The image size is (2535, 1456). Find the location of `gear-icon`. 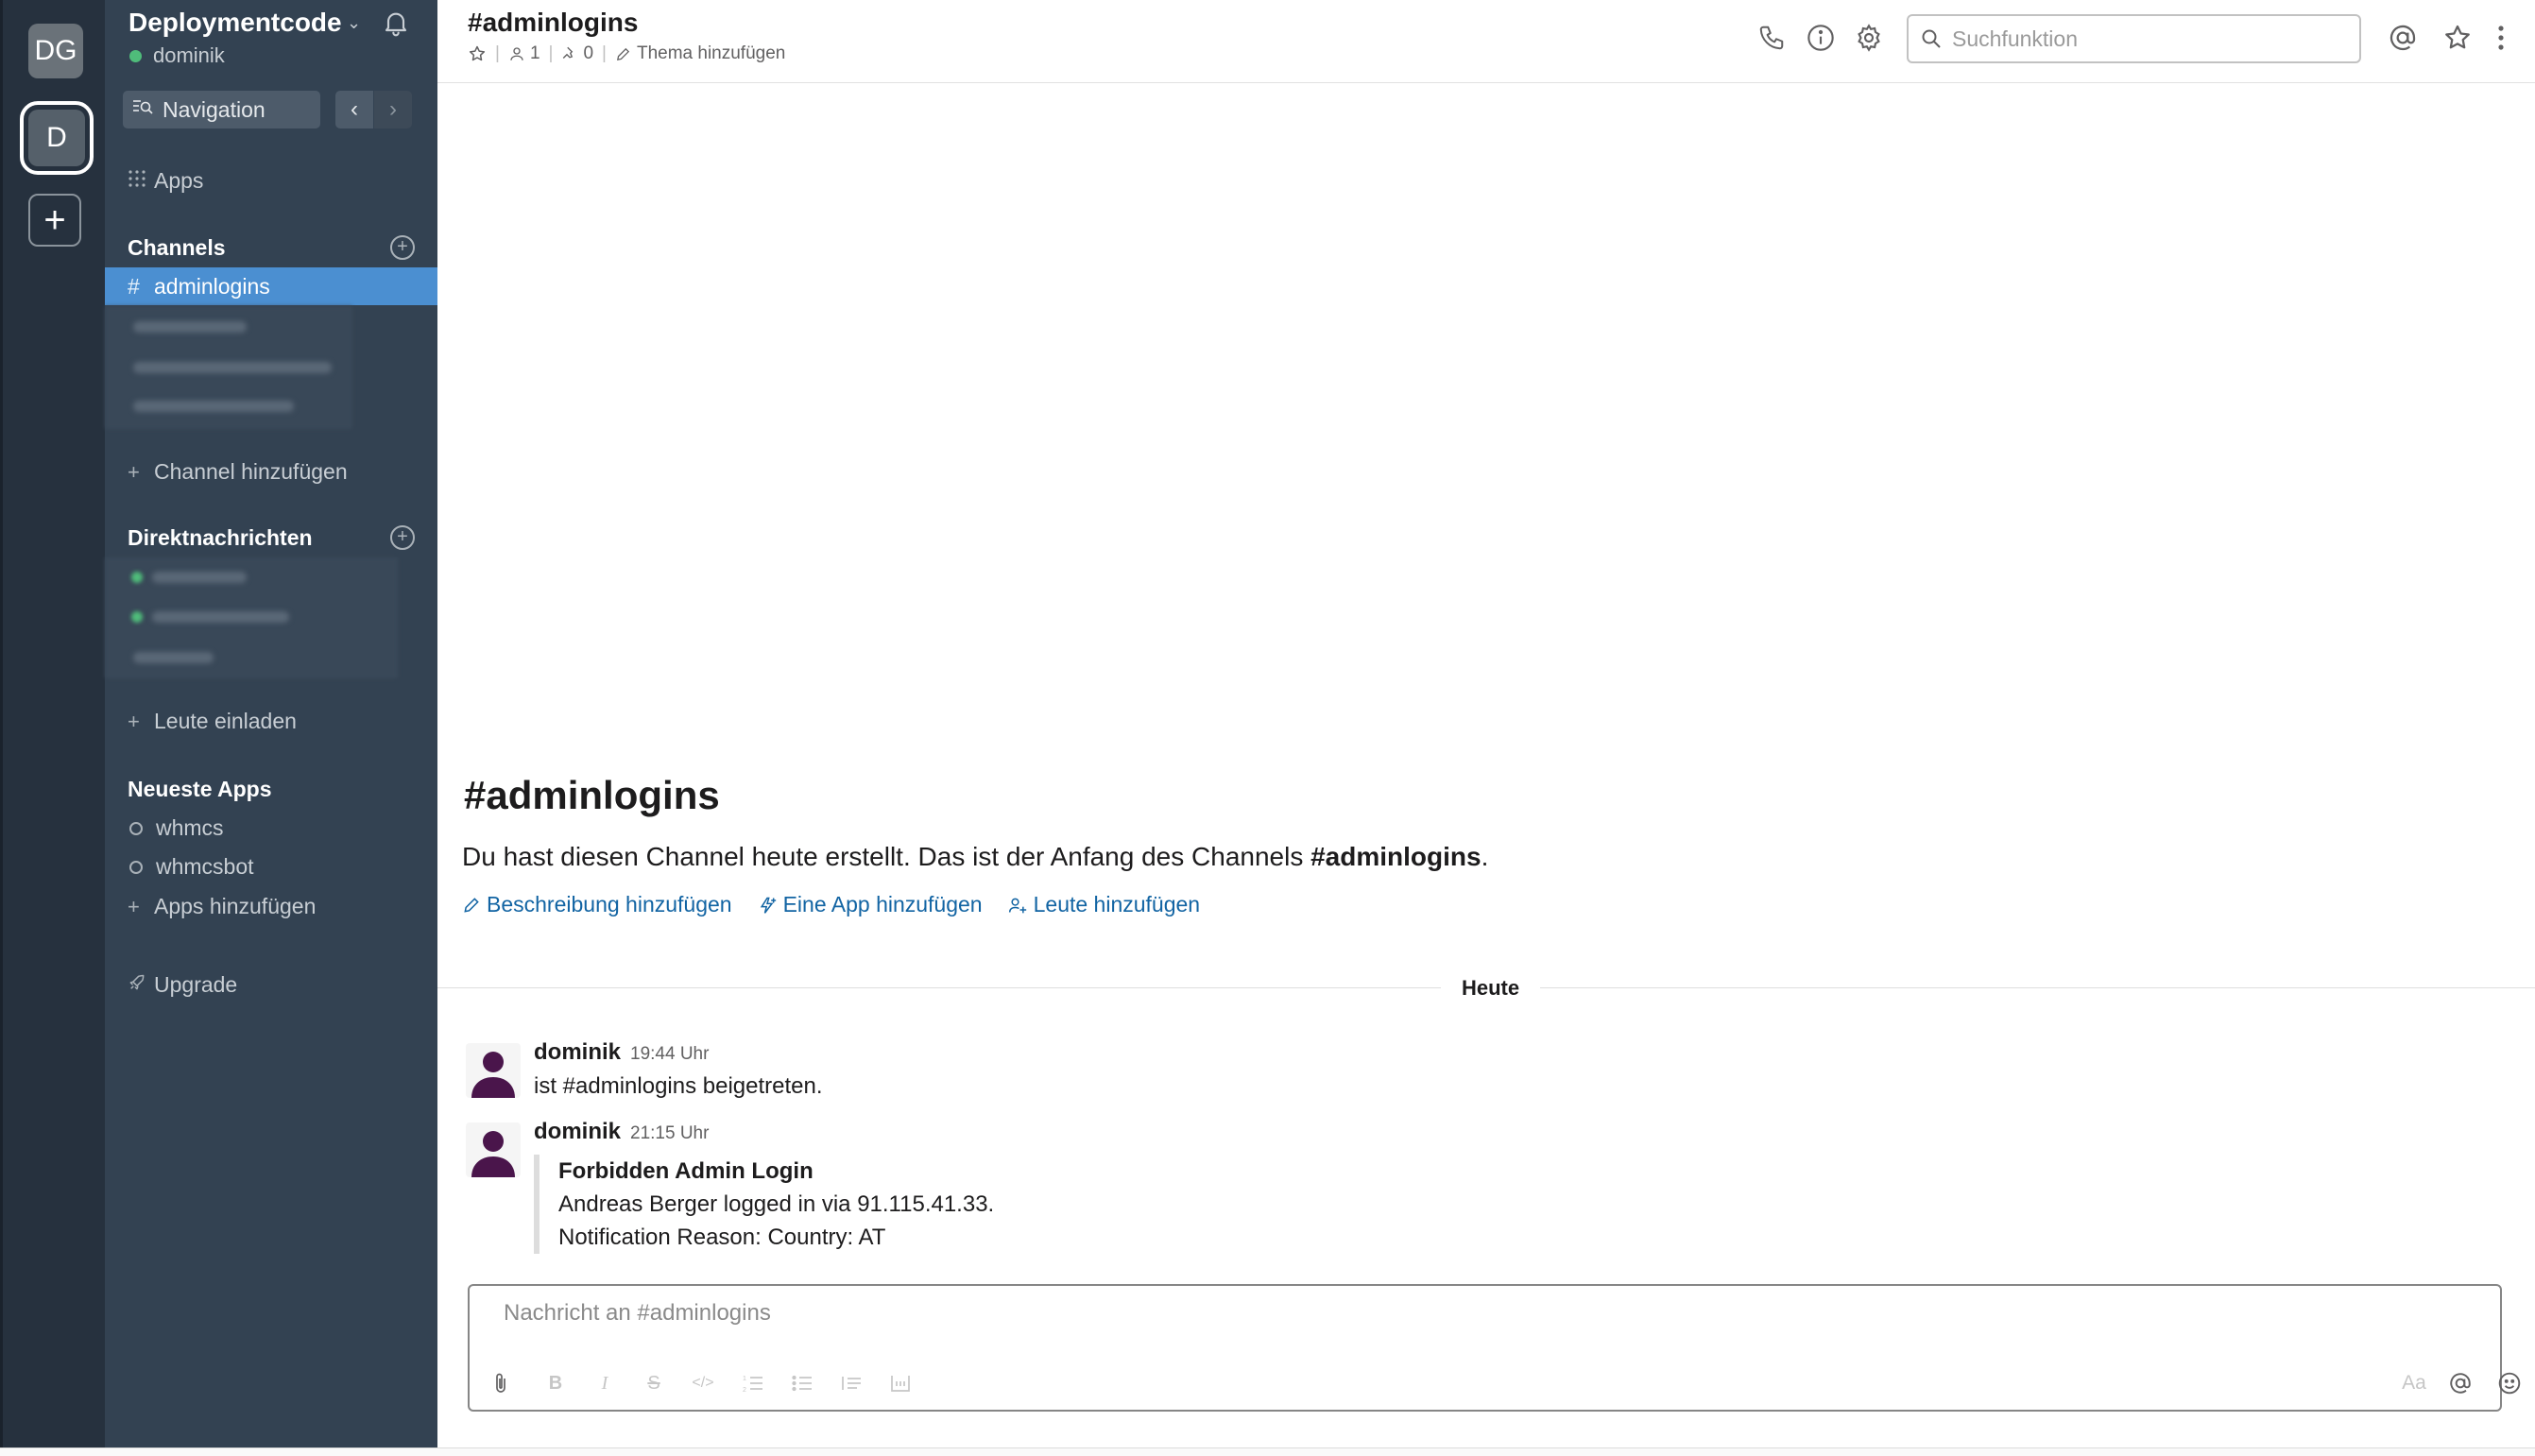

gear-icon is located at coordinates (1869, 38).